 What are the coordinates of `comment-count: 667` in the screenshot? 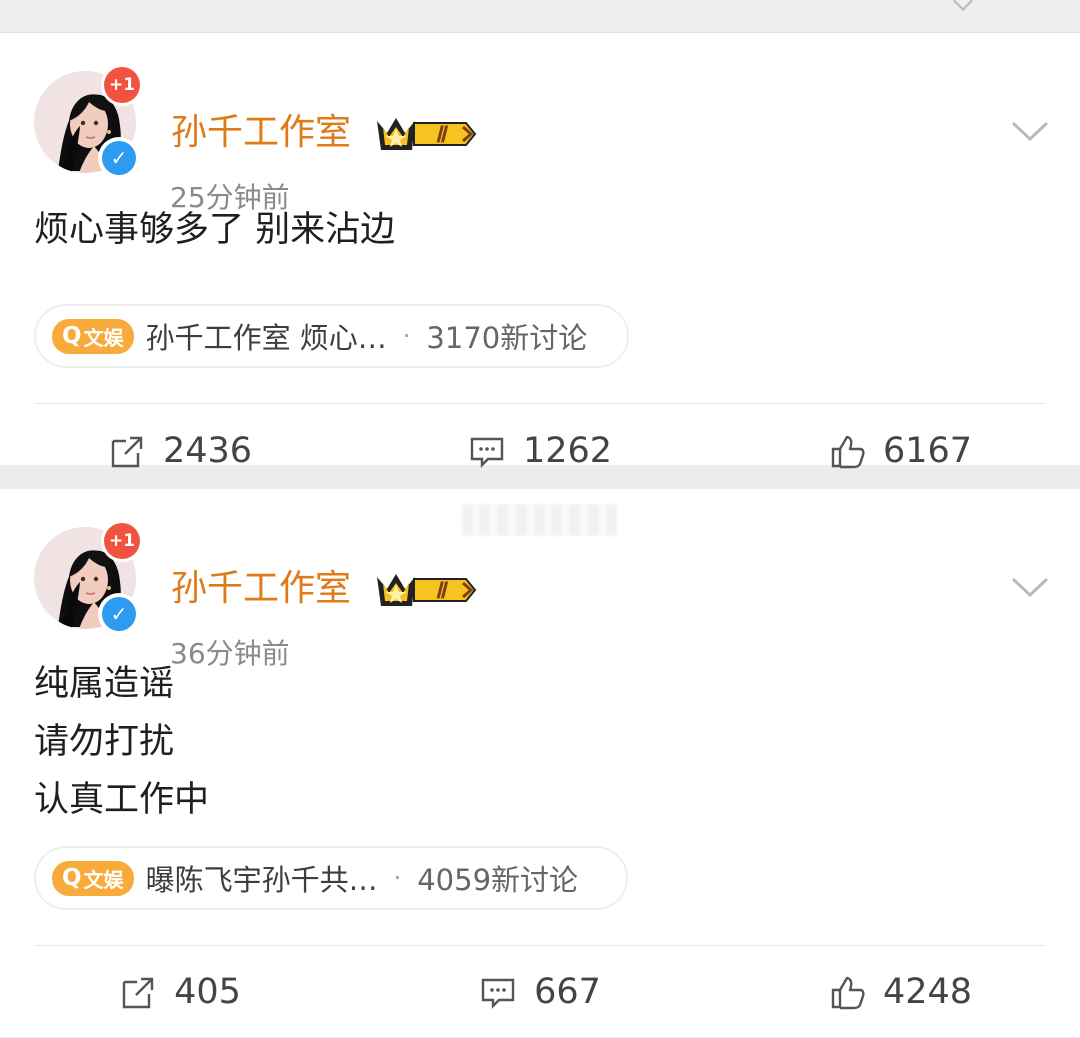 It's located at (567, 992).